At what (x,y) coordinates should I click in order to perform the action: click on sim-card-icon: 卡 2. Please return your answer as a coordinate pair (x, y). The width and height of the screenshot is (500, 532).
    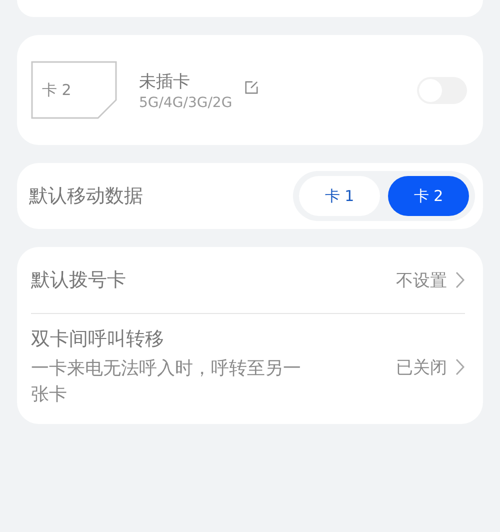
    Looking at the image, I should click on (74, 90).